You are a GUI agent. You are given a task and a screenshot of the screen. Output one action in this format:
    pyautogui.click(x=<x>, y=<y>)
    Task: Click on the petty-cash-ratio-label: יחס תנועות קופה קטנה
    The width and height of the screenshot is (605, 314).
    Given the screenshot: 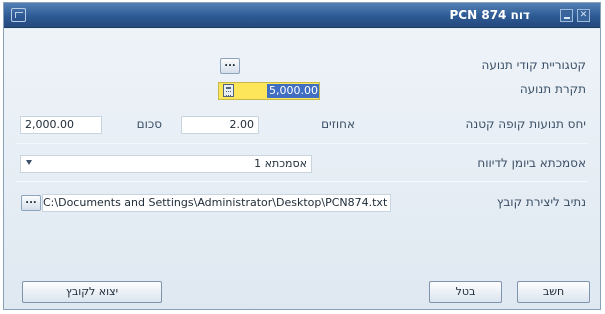 What is the action you would take?
    pyautogui.click(x=525, y=124)
    